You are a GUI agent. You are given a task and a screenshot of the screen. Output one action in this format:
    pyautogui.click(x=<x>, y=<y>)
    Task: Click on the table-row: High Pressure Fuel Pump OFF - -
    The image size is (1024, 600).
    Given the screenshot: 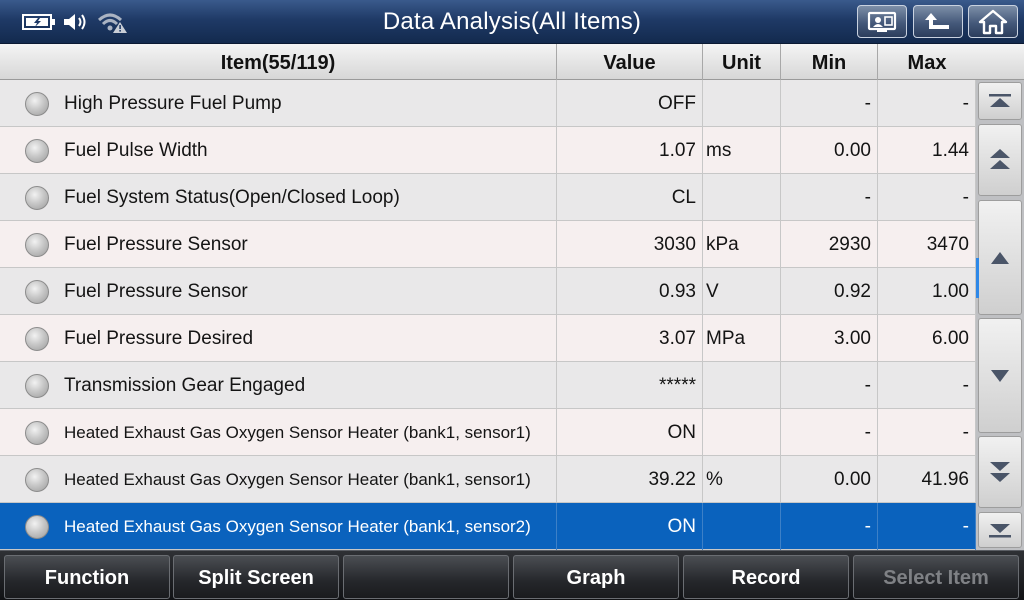 What is the action you would take?
    pyautogui.click(x=488, y=103)
    